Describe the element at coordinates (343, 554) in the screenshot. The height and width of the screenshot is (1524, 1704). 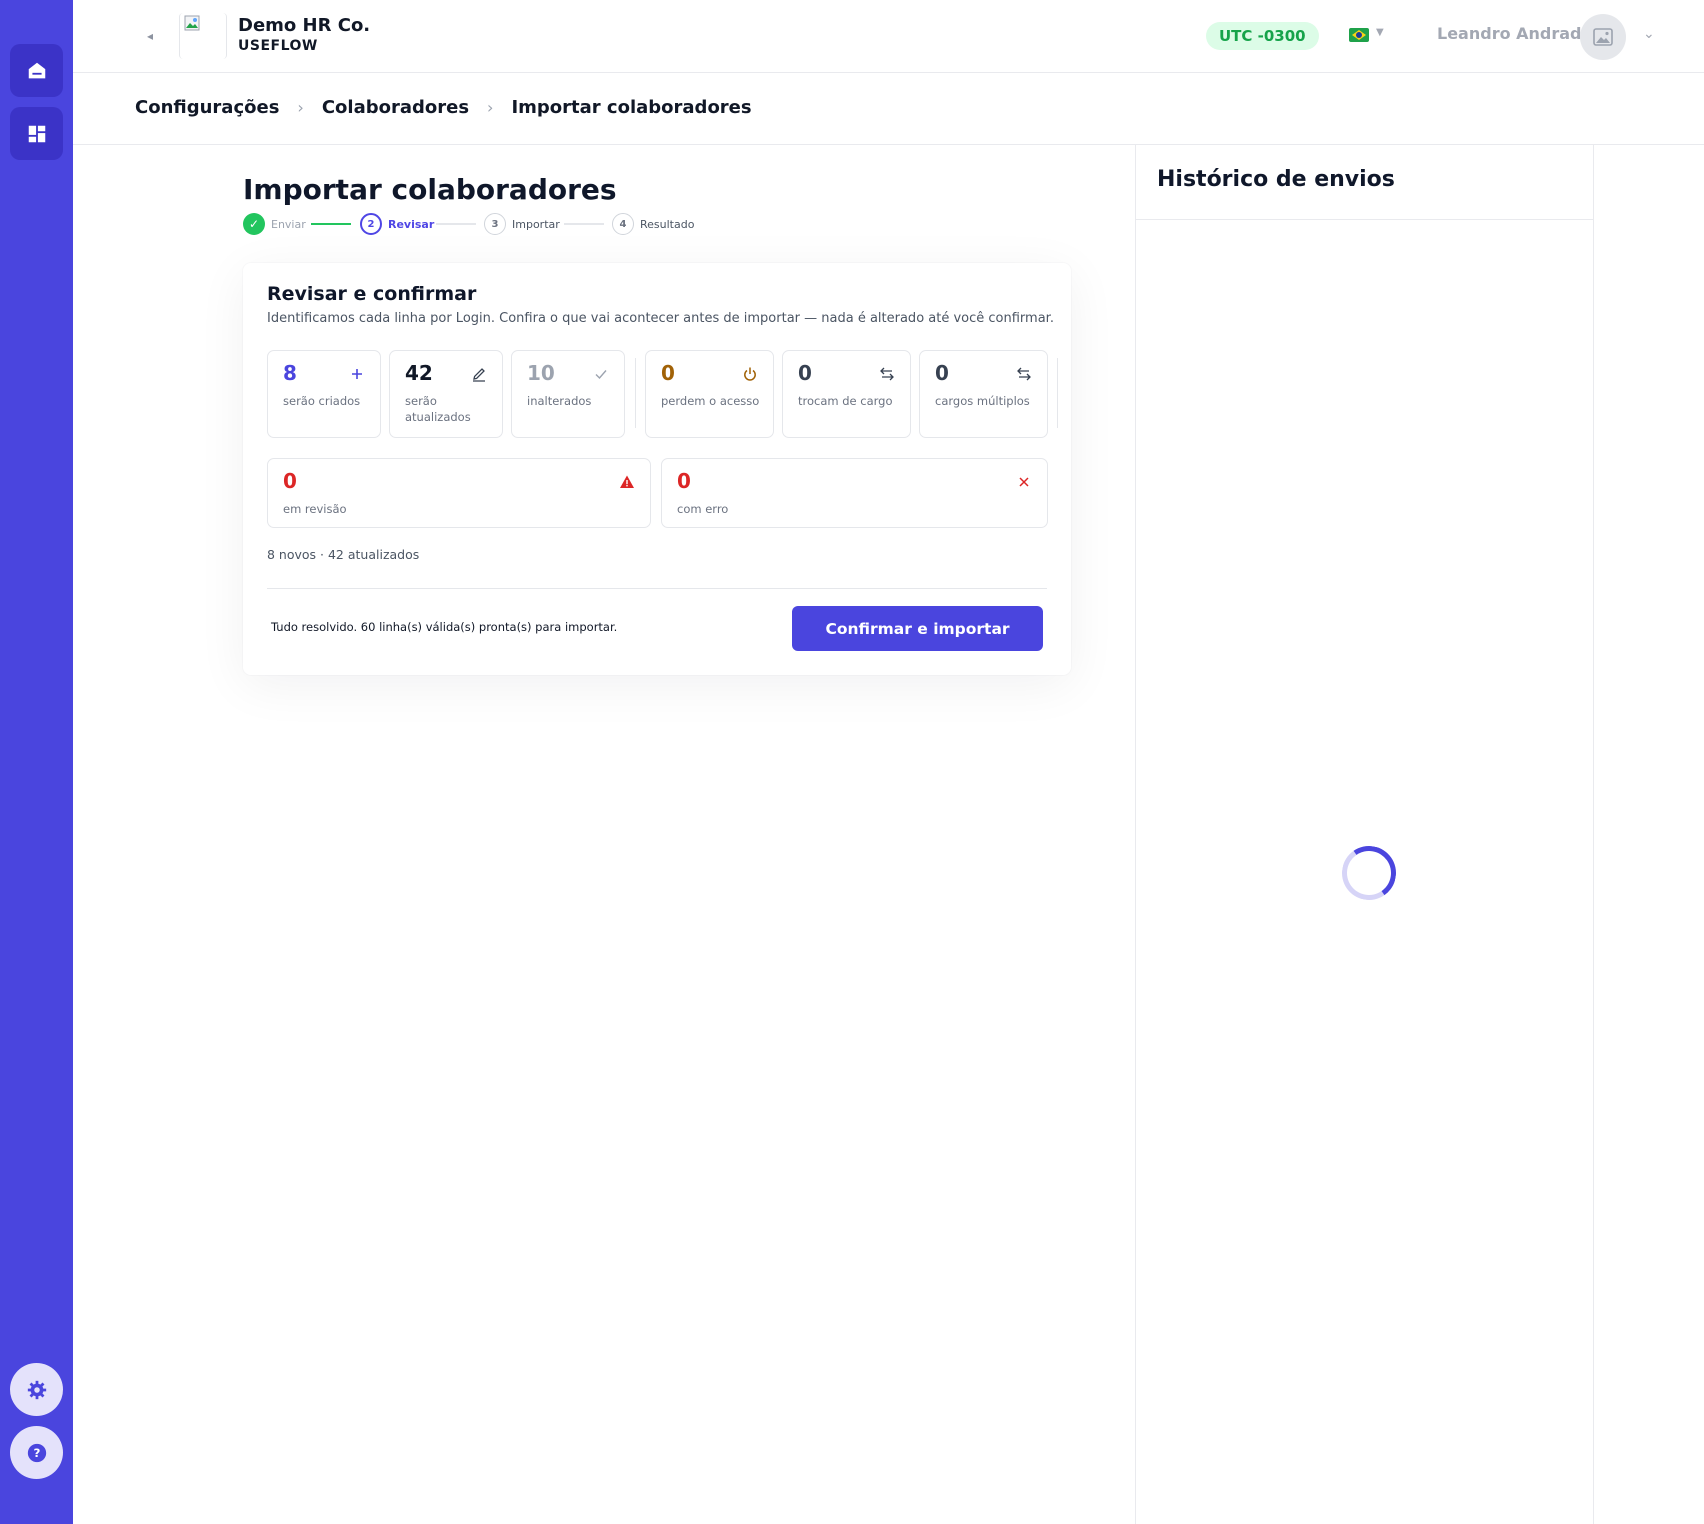
I see `import-summary: 8 novos · 42 atualizados` at that location.